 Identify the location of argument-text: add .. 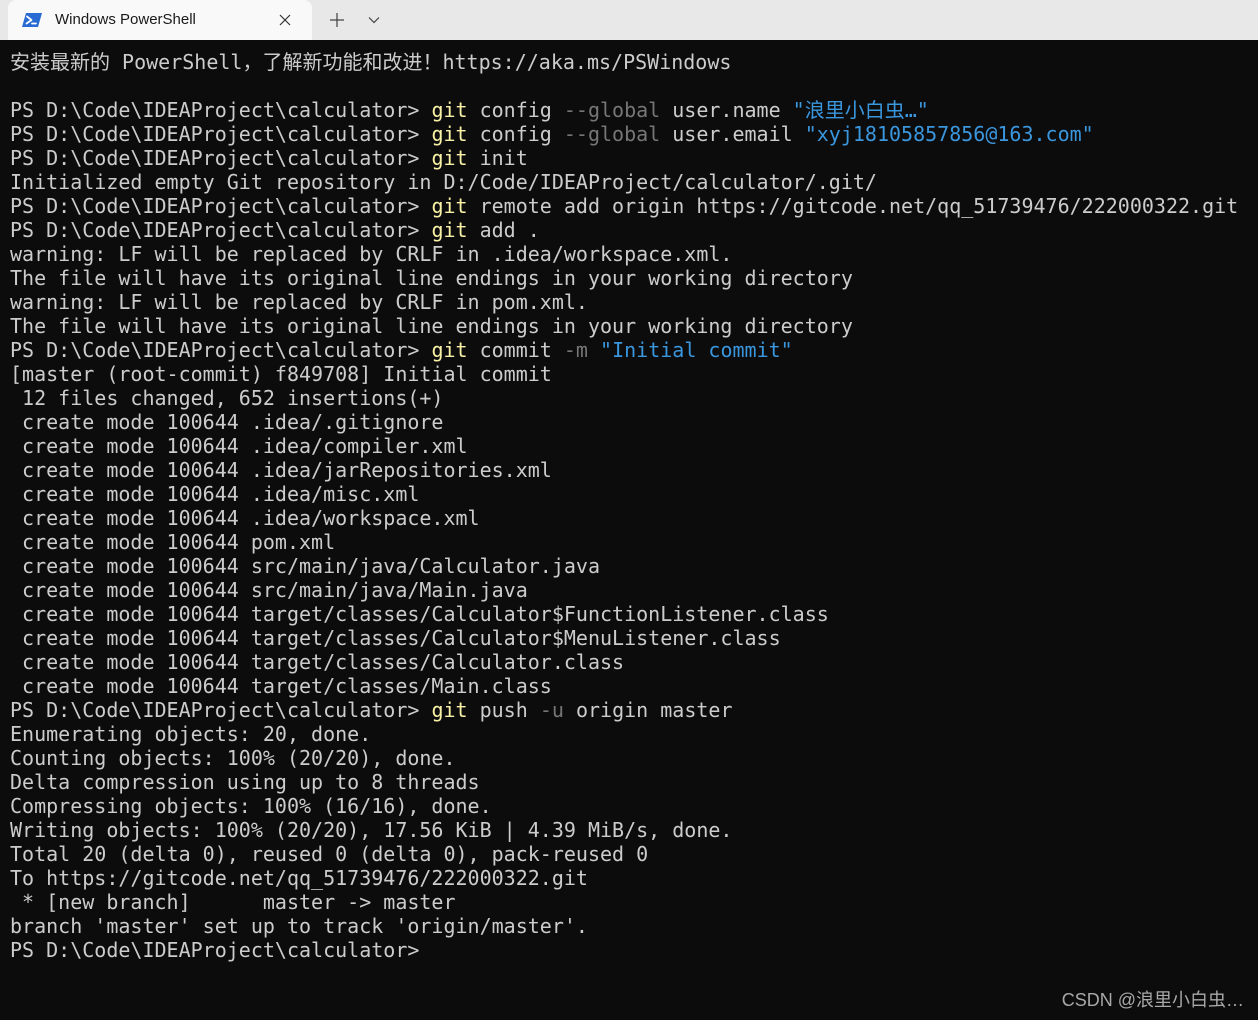
(503, 230).